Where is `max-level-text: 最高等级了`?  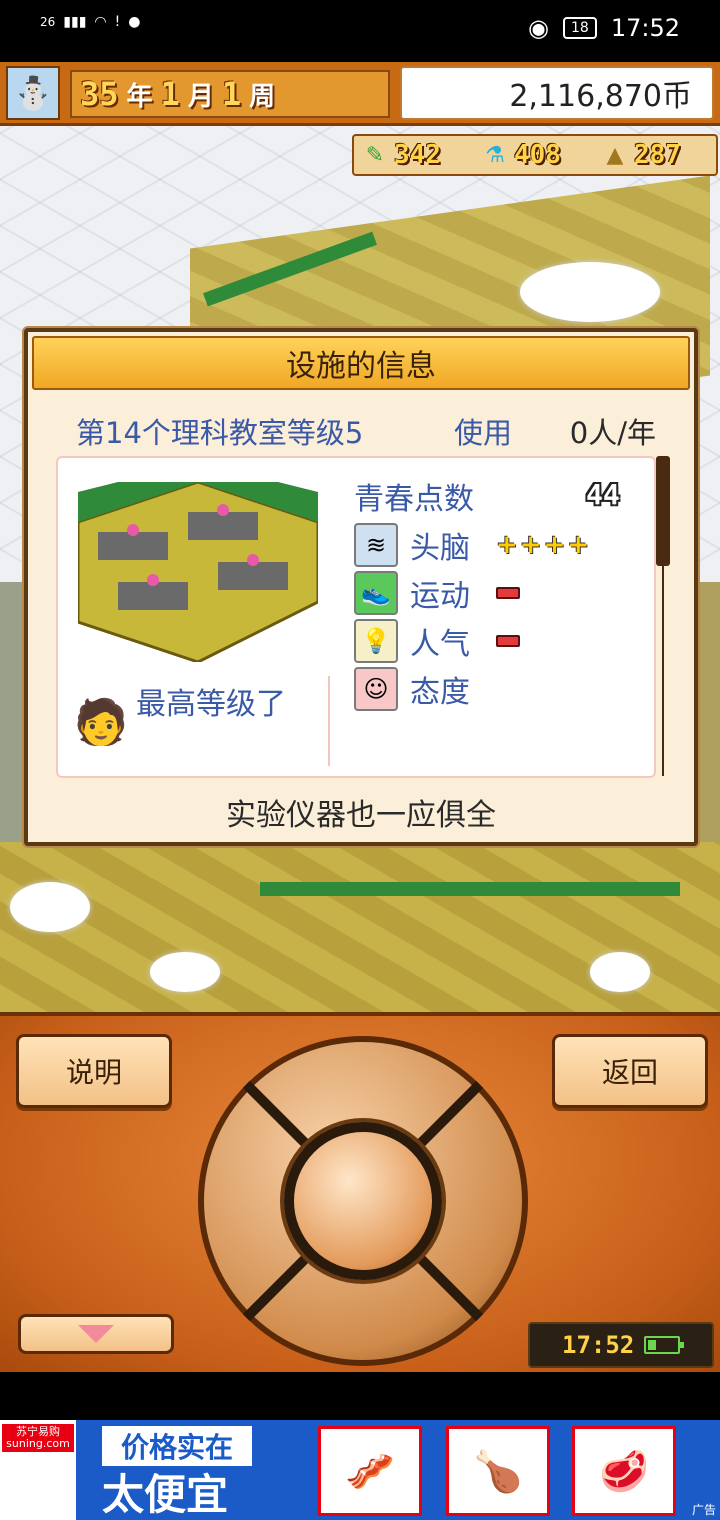
max-level-text: 最高等级了 is located at coordinates (211, 704).